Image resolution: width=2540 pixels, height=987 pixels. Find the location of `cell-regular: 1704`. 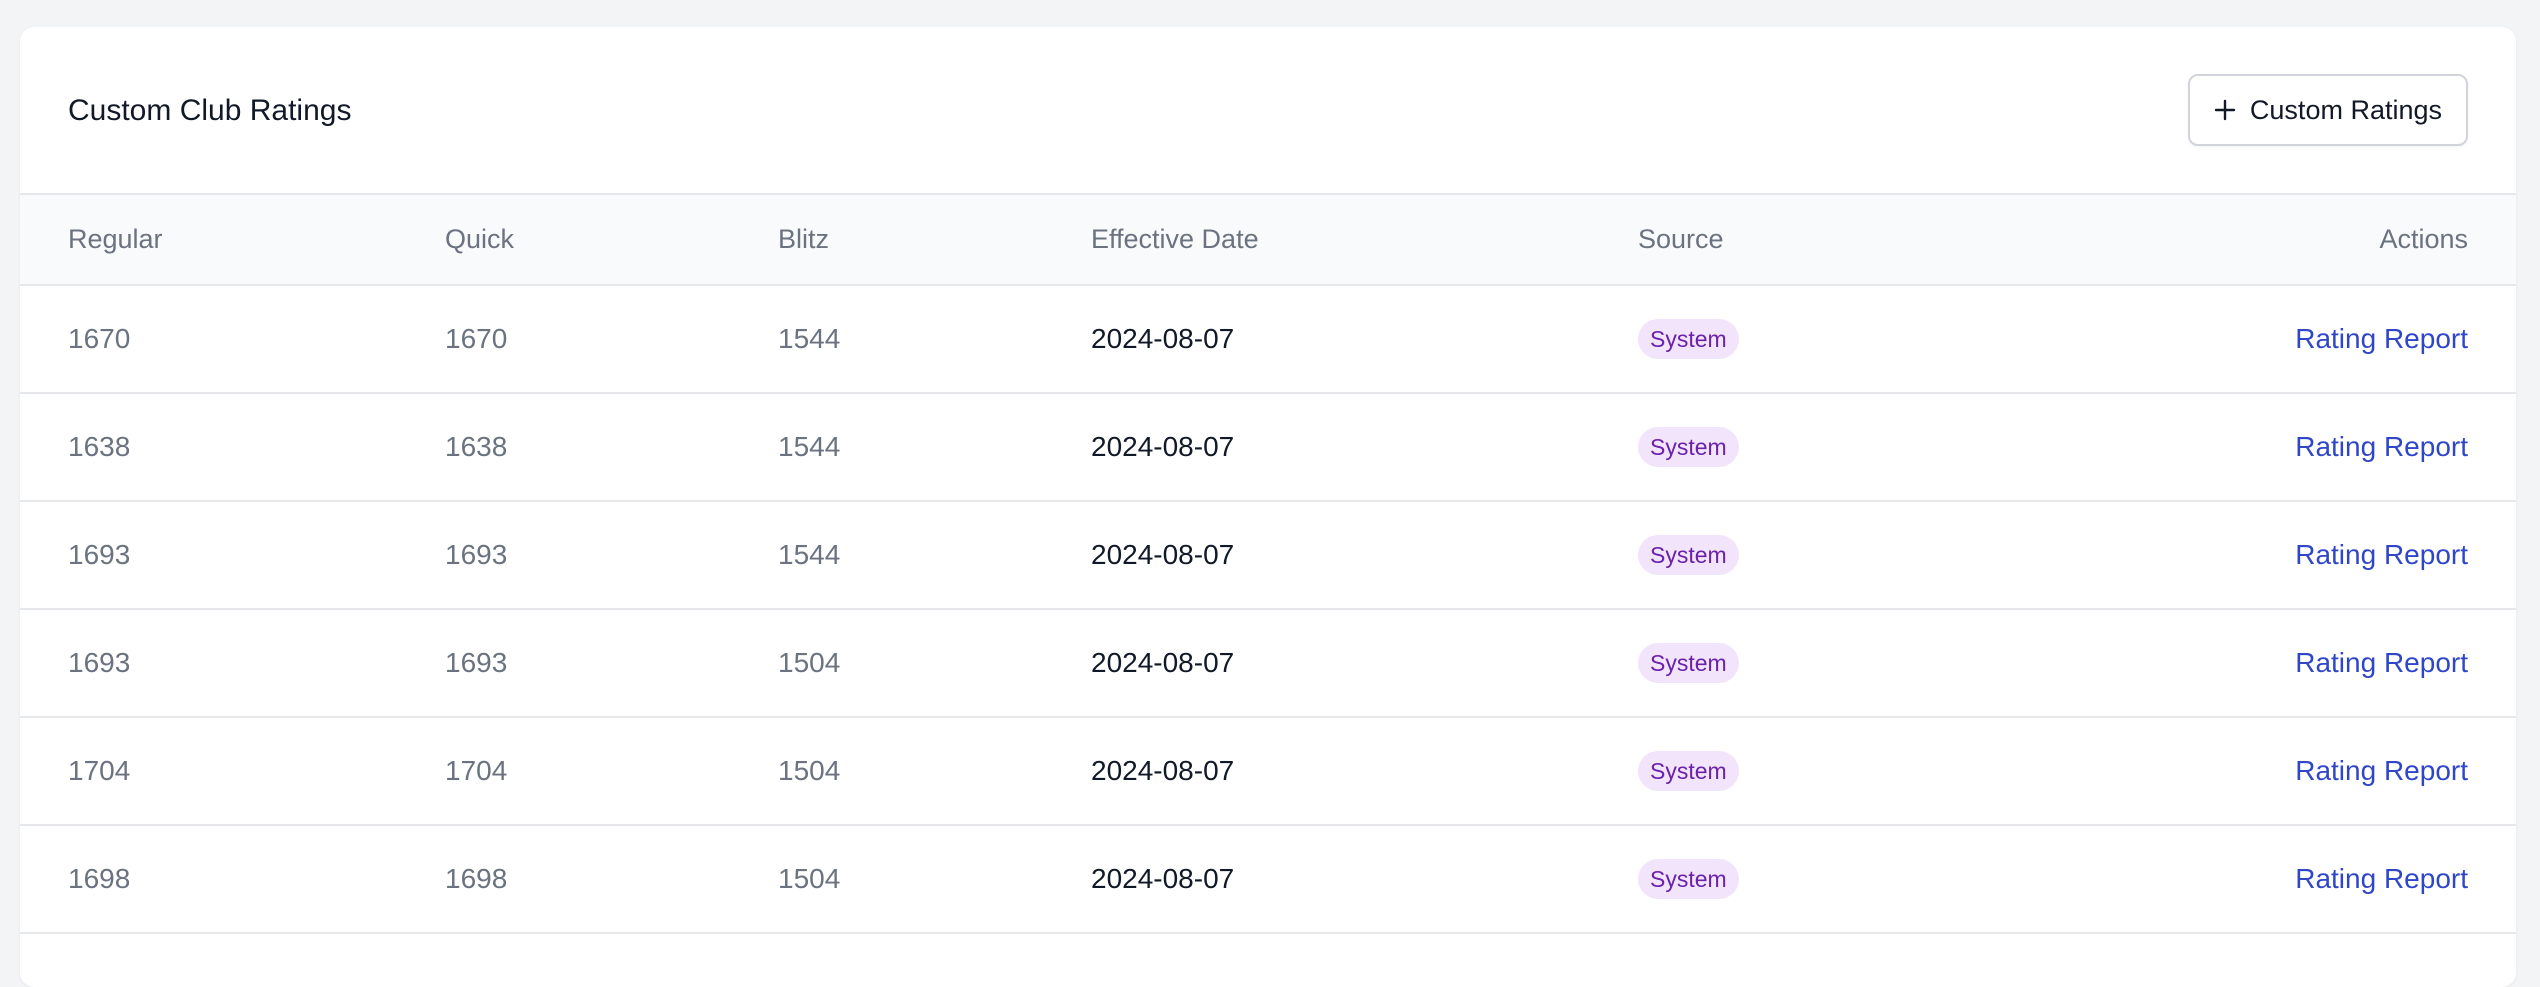

cell-regular: 1704 is located at coordinates (232, 771).